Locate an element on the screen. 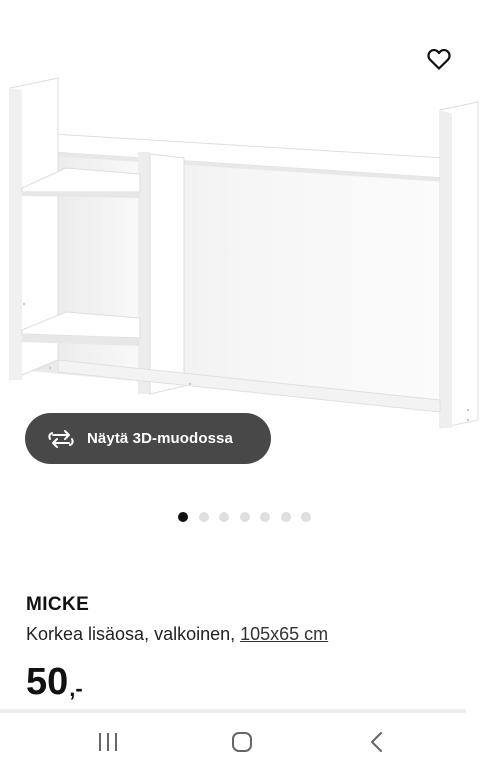  view-3d-label: Näytä 3D-muodossa is located at coordinates (160, 438).